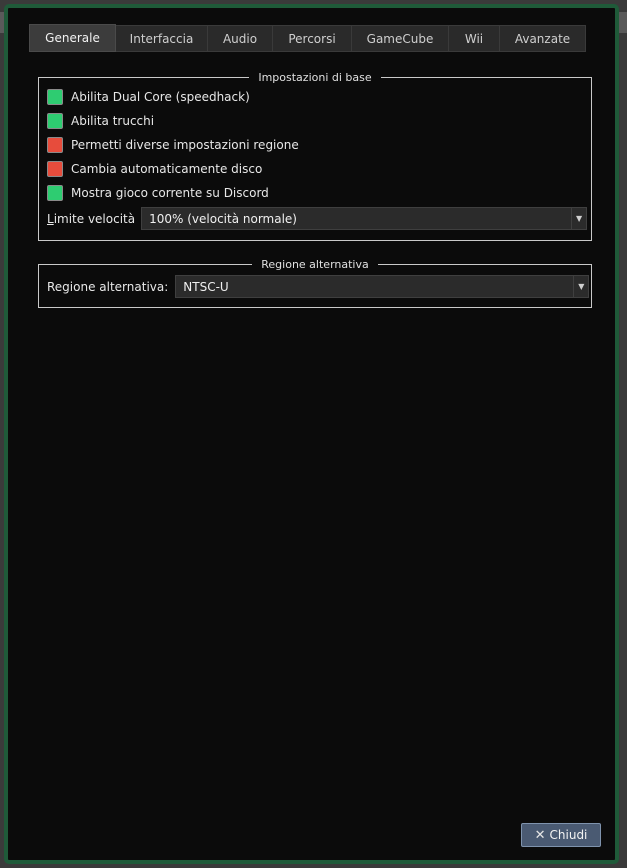 The width and height of the screenshot is (627, 868). Describe the element at coordinates (223, 218) in the screenshot. I see `speed-limit-value: 100% (velocità normale)` at that location.